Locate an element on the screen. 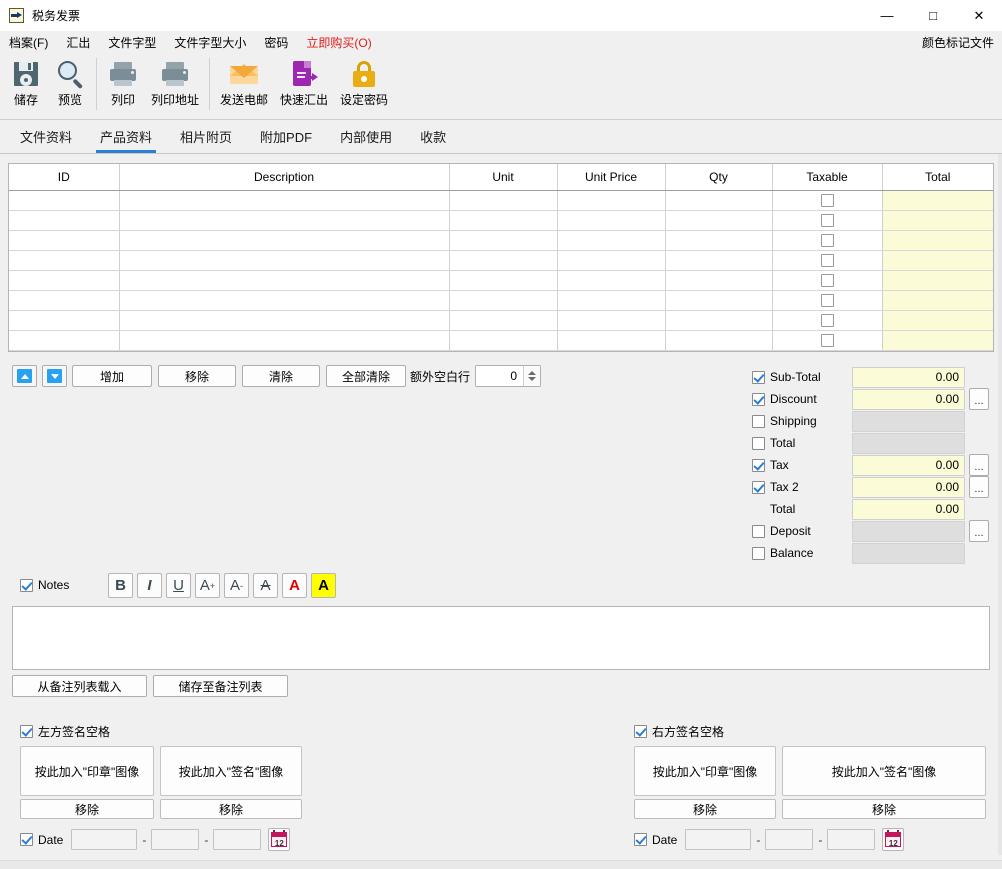  close-button: ✕ is located at coordinates (979, 15).